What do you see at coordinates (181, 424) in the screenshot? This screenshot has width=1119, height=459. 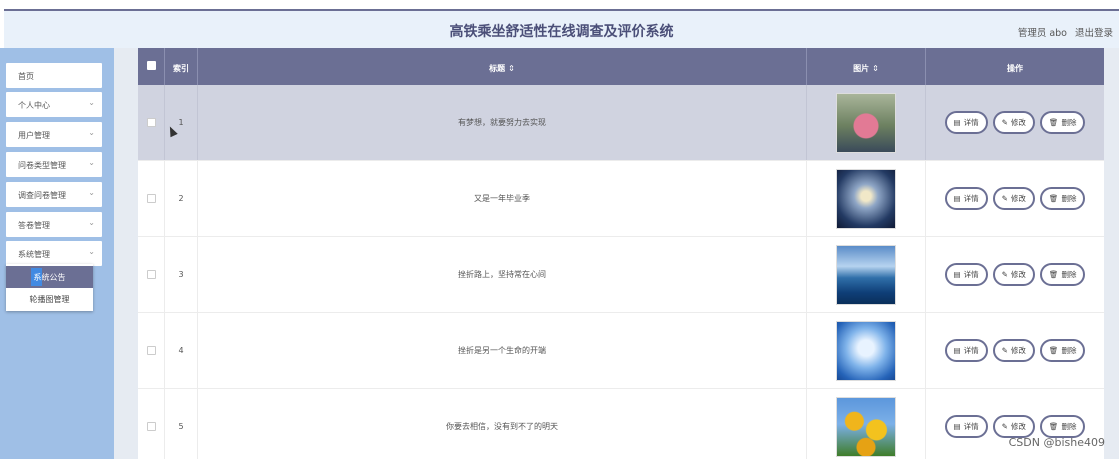 I see `row-index: 5` at bounding box center [181, 424].